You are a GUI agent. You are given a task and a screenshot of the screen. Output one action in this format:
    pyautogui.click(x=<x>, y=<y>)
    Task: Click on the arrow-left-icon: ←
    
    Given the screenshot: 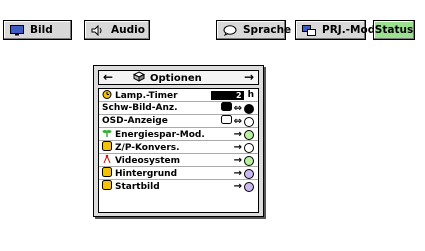 What is the action you would take?
    pyautogui.click(x=108, y=77)
    